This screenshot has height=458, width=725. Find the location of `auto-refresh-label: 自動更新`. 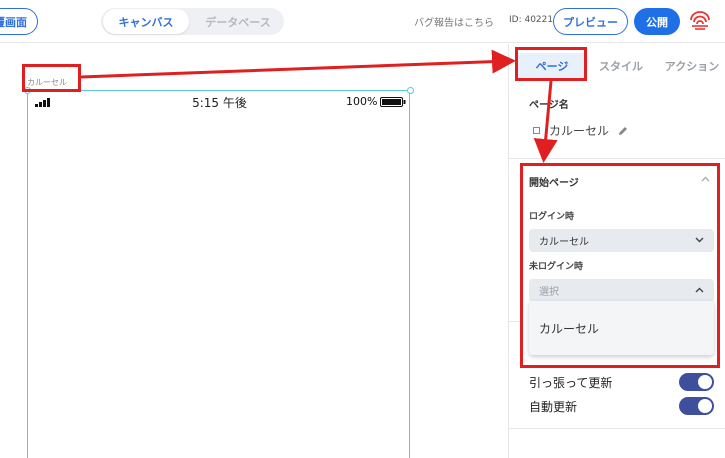

auto-refresh-label: 自動更新 is located at coordinates (553, 407).